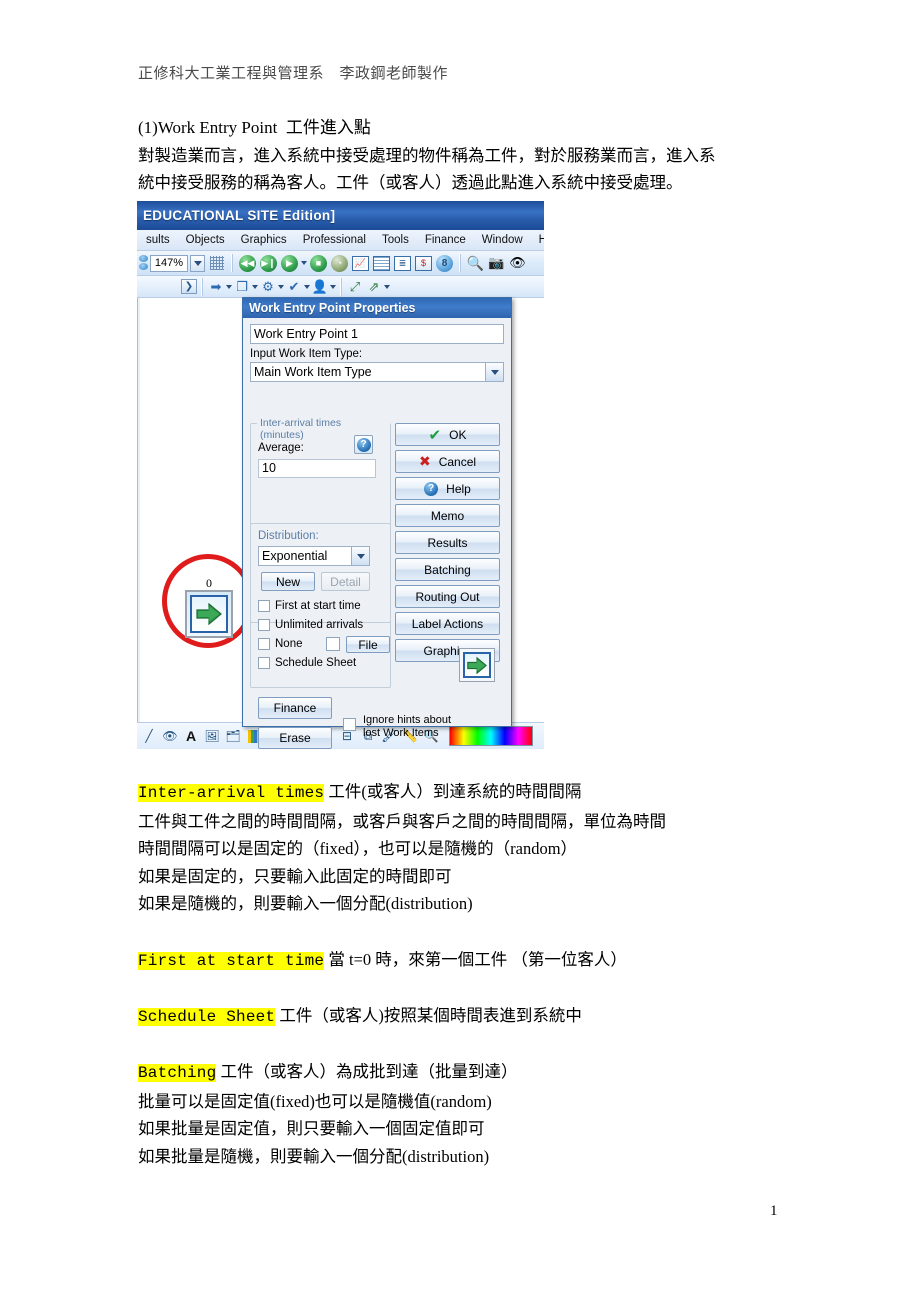 The image size is (920, 1302). Describe the element at coordinates (368, 644) in the screenshot. I see `file-button: File` at that location.